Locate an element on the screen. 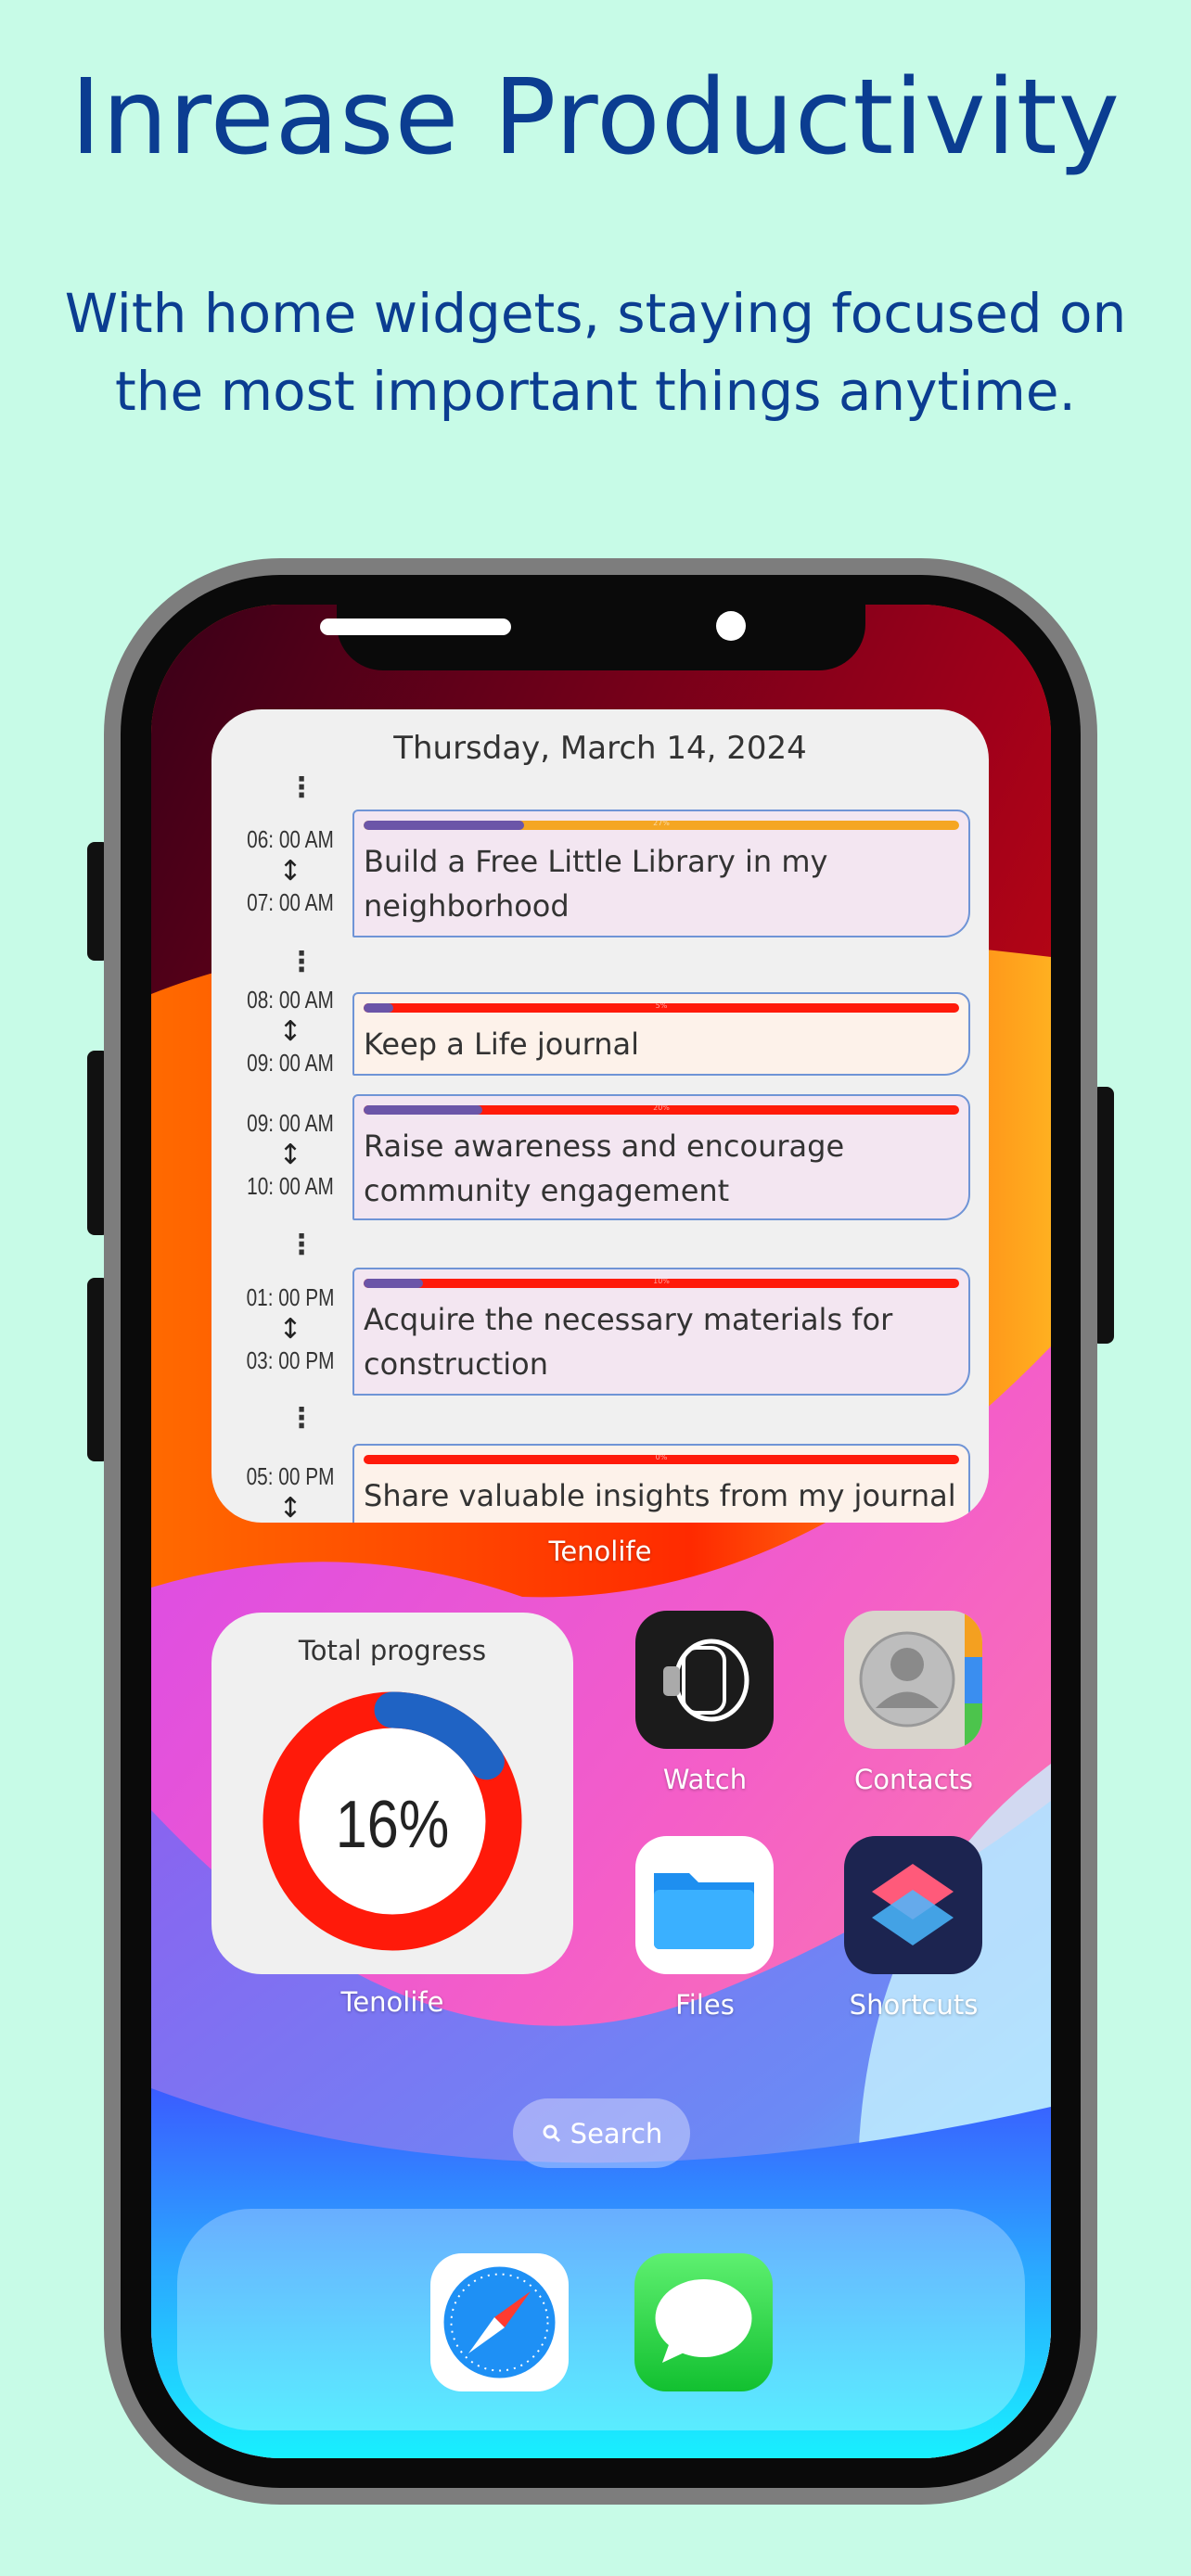 The width and height of the screenshot is (1191, 2576). task-progress-bar: 0% is located at coordinates (662, 1459).